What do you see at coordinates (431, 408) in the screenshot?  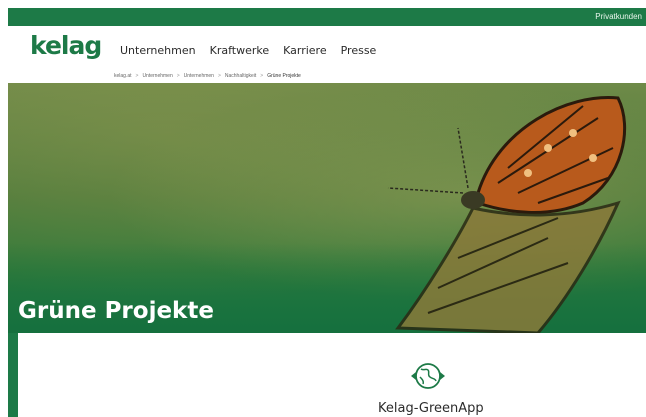 I see `green-app-title: Kelag-GreenApp` at bounding box center [431, 408].